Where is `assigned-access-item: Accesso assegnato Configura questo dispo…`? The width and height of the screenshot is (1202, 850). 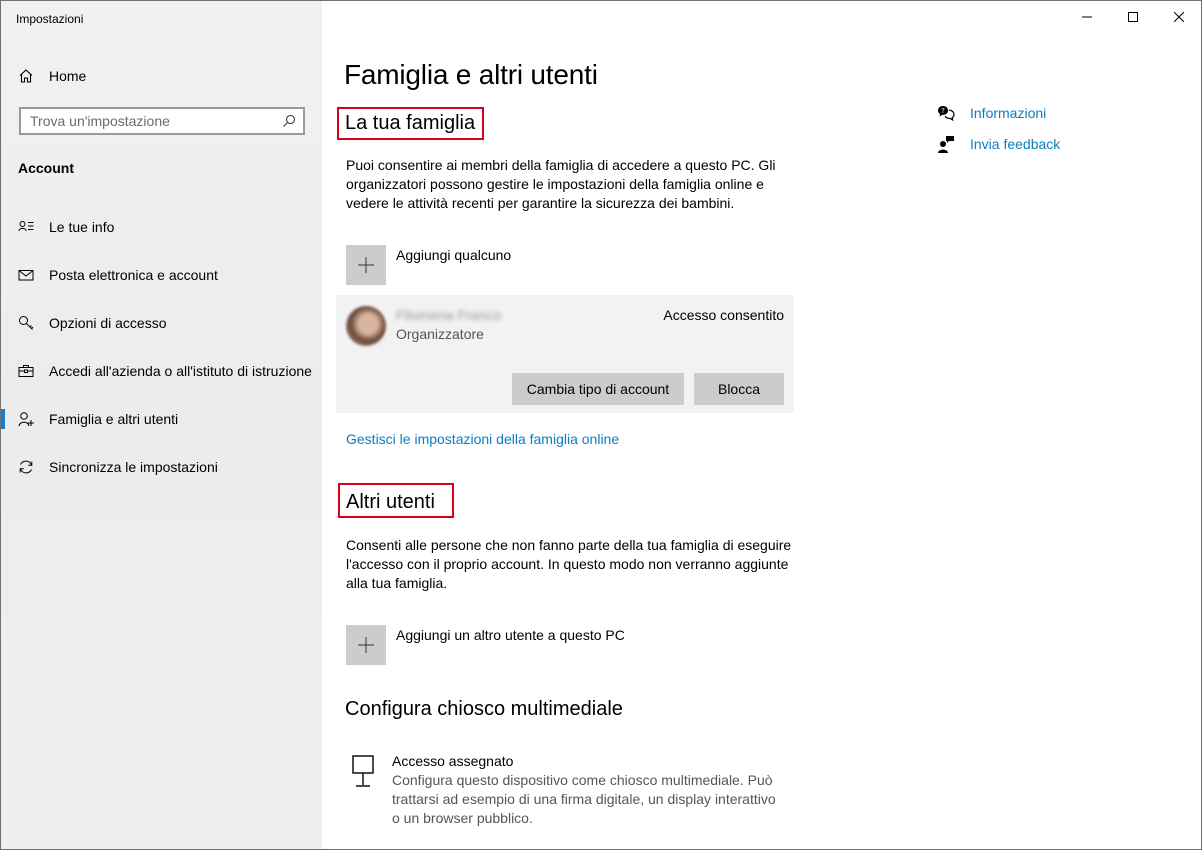 assigned-access-item: Accesso assegnato Configura questo dispo… is located at coordinates (571, 791).